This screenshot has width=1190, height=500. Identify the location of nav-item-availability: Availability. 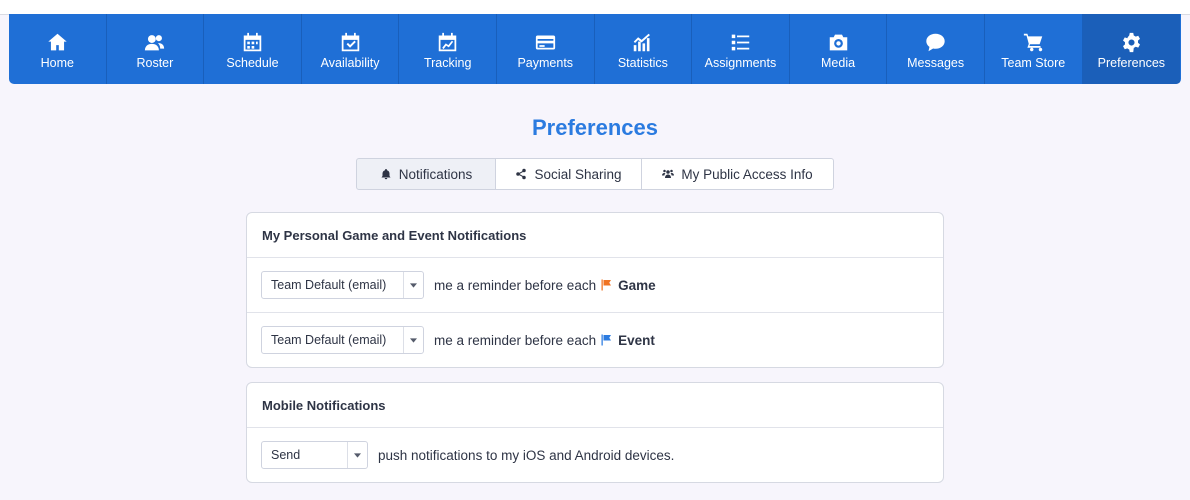
(351, 49).